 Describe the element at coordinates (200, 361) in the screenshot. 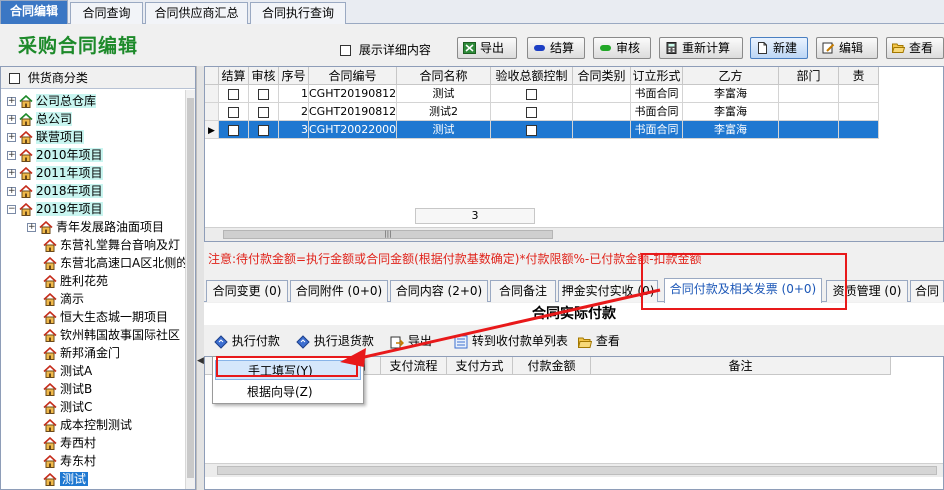

I see `collapse-arrow-icon: ◀` at that location.